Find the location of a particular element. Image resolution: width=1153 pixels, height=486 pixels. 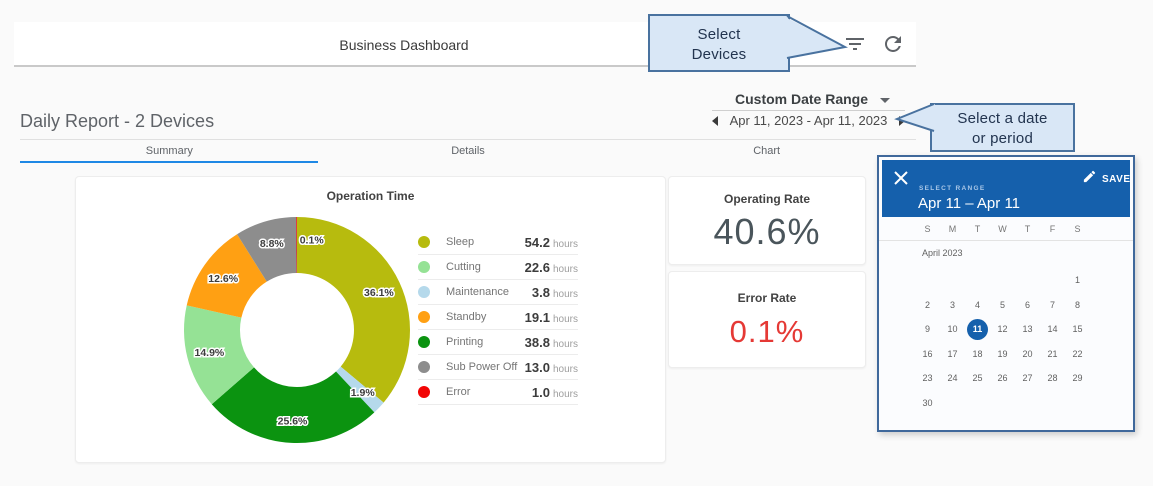

tab-bar: Summary Details Chart is located at coordinates (468, 151).